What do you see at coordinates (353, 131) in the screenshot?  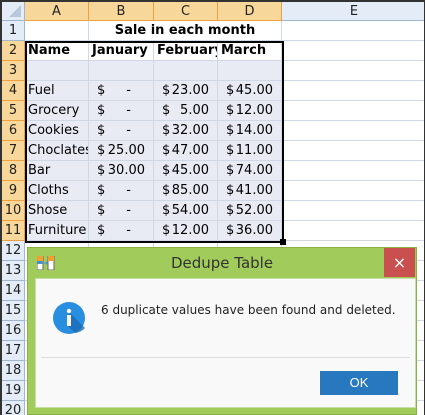 I see `cell-E6` at bounding box center [353, 131].